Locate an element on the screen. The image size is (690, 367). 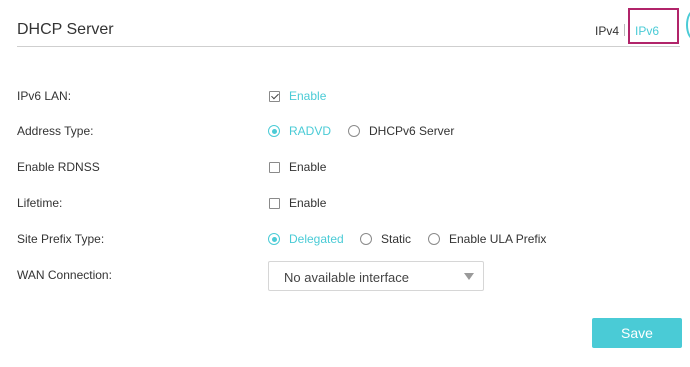
page-title: DHCP Server is located at coordinates (65, 29).